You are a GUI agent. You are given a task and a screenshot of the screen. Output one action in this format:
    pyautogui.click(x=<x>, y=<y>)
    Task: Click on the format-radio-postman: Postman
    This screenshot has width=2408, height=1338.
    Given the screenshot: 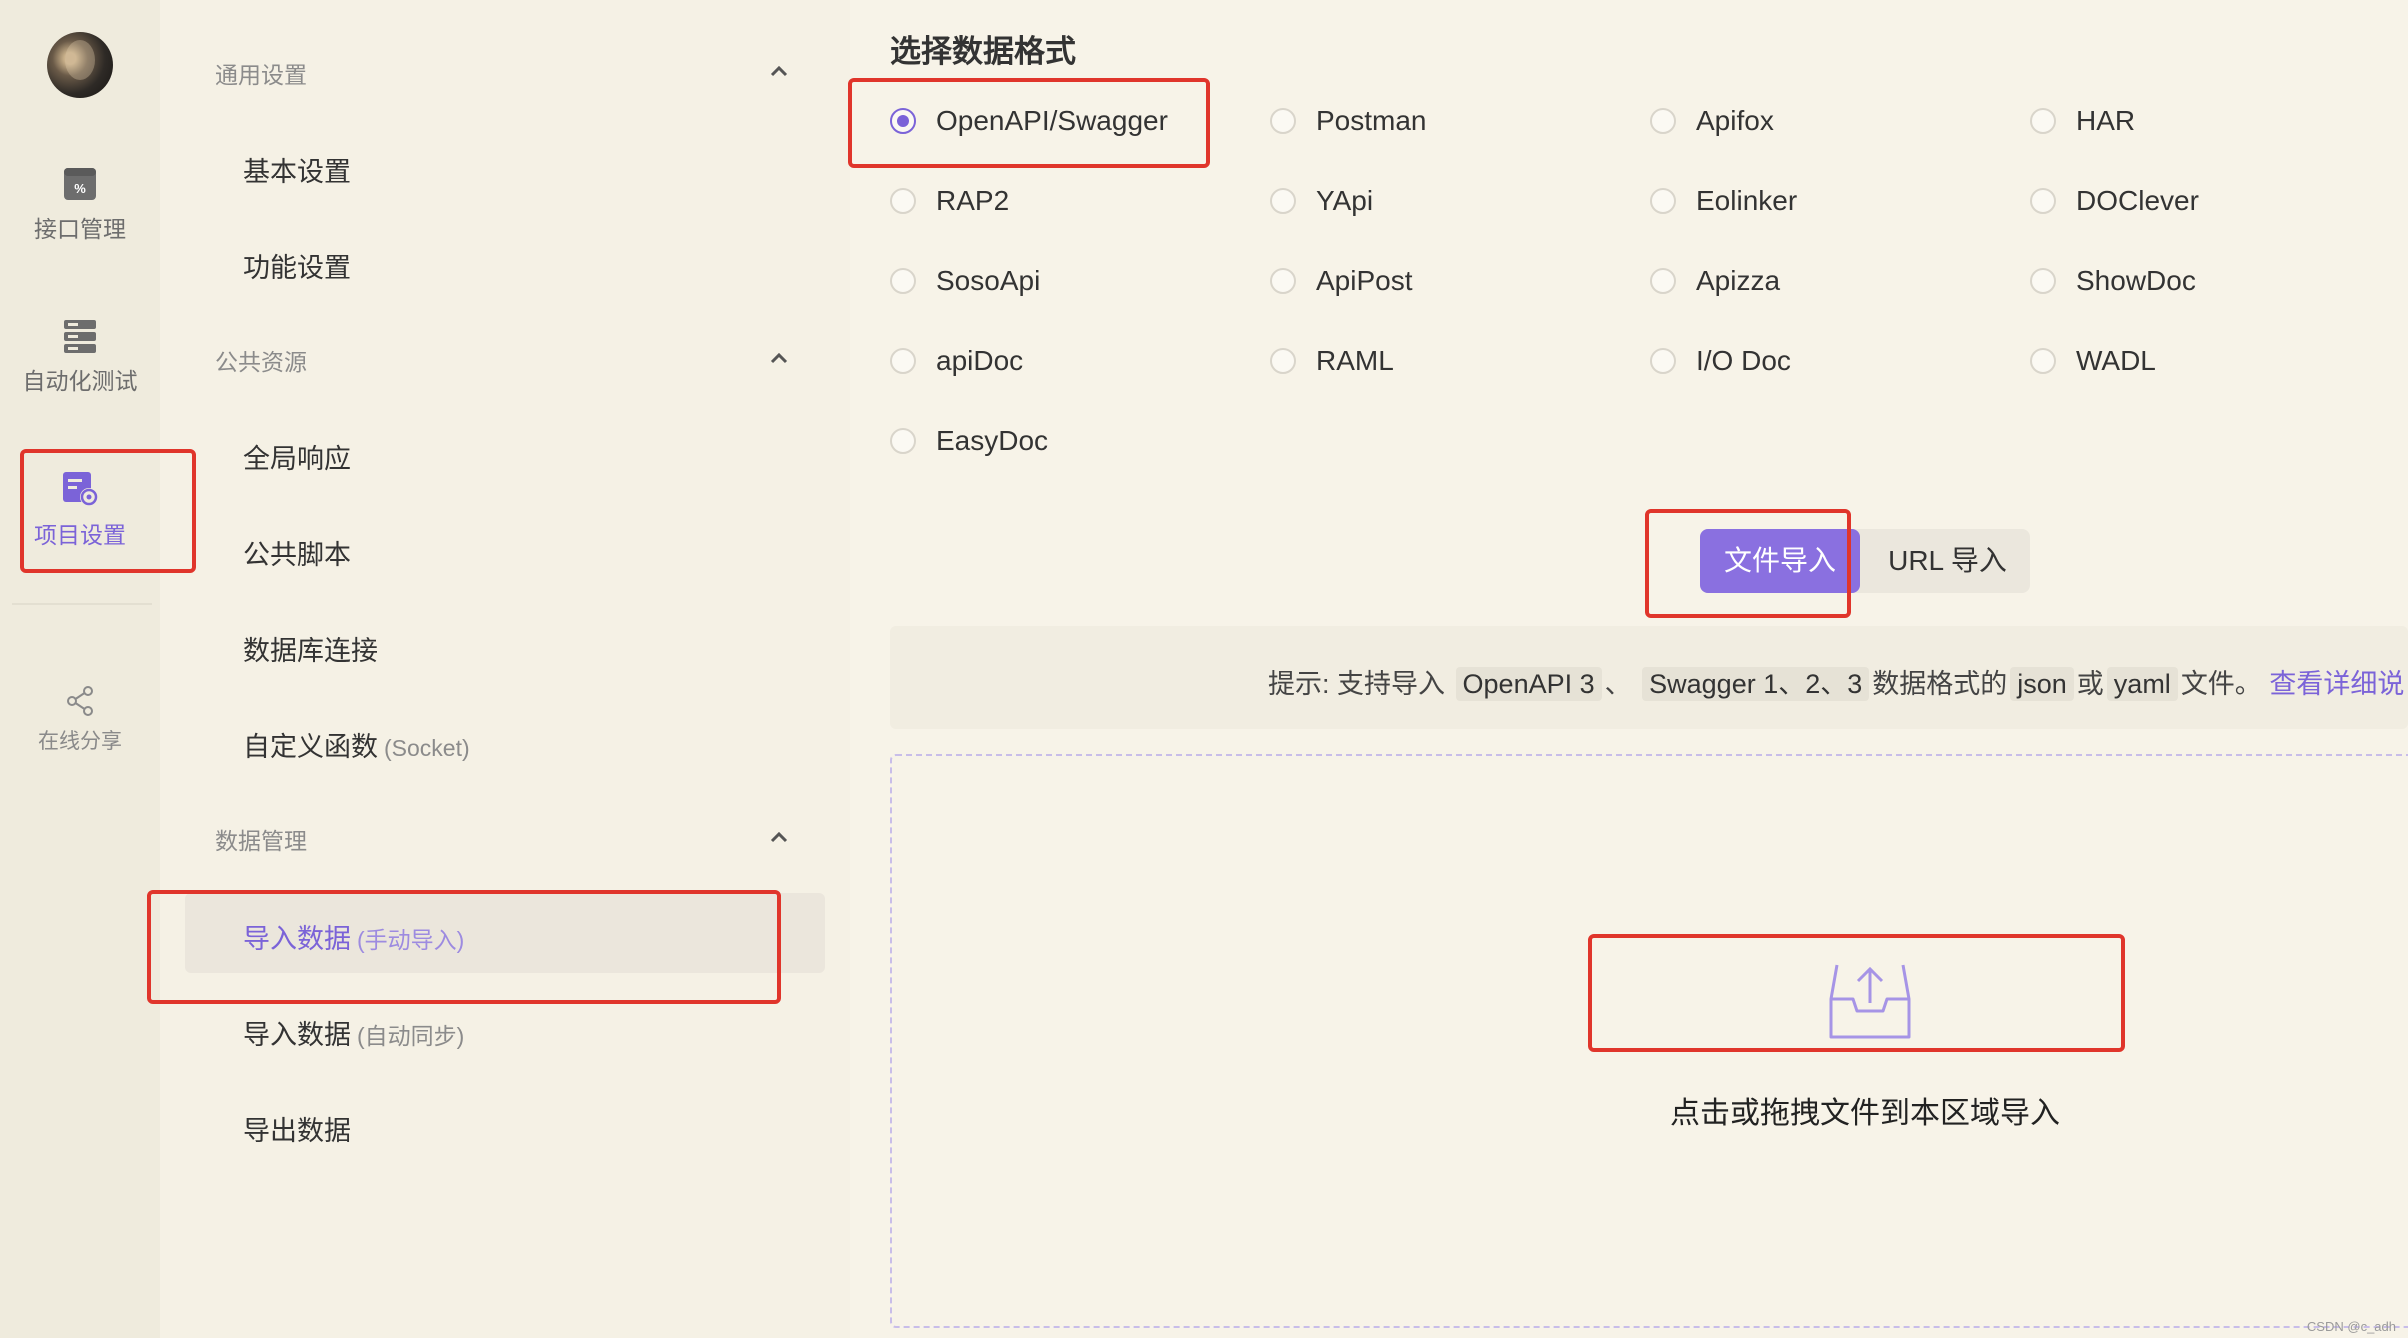 What is the action you would take?
    pyautogui.click(x=1348, y=121)
    